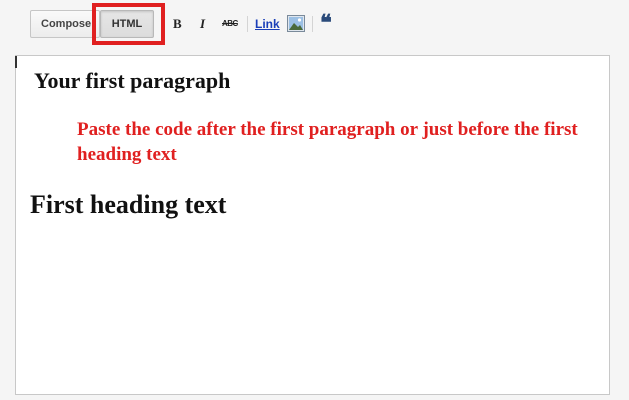 This screenshot has width=629, height=400. What do you see at coordinates (132, 80) in the screenshot?
I see `first-paragraph-text: Your first paragraph` at bounding box center [132, 80].